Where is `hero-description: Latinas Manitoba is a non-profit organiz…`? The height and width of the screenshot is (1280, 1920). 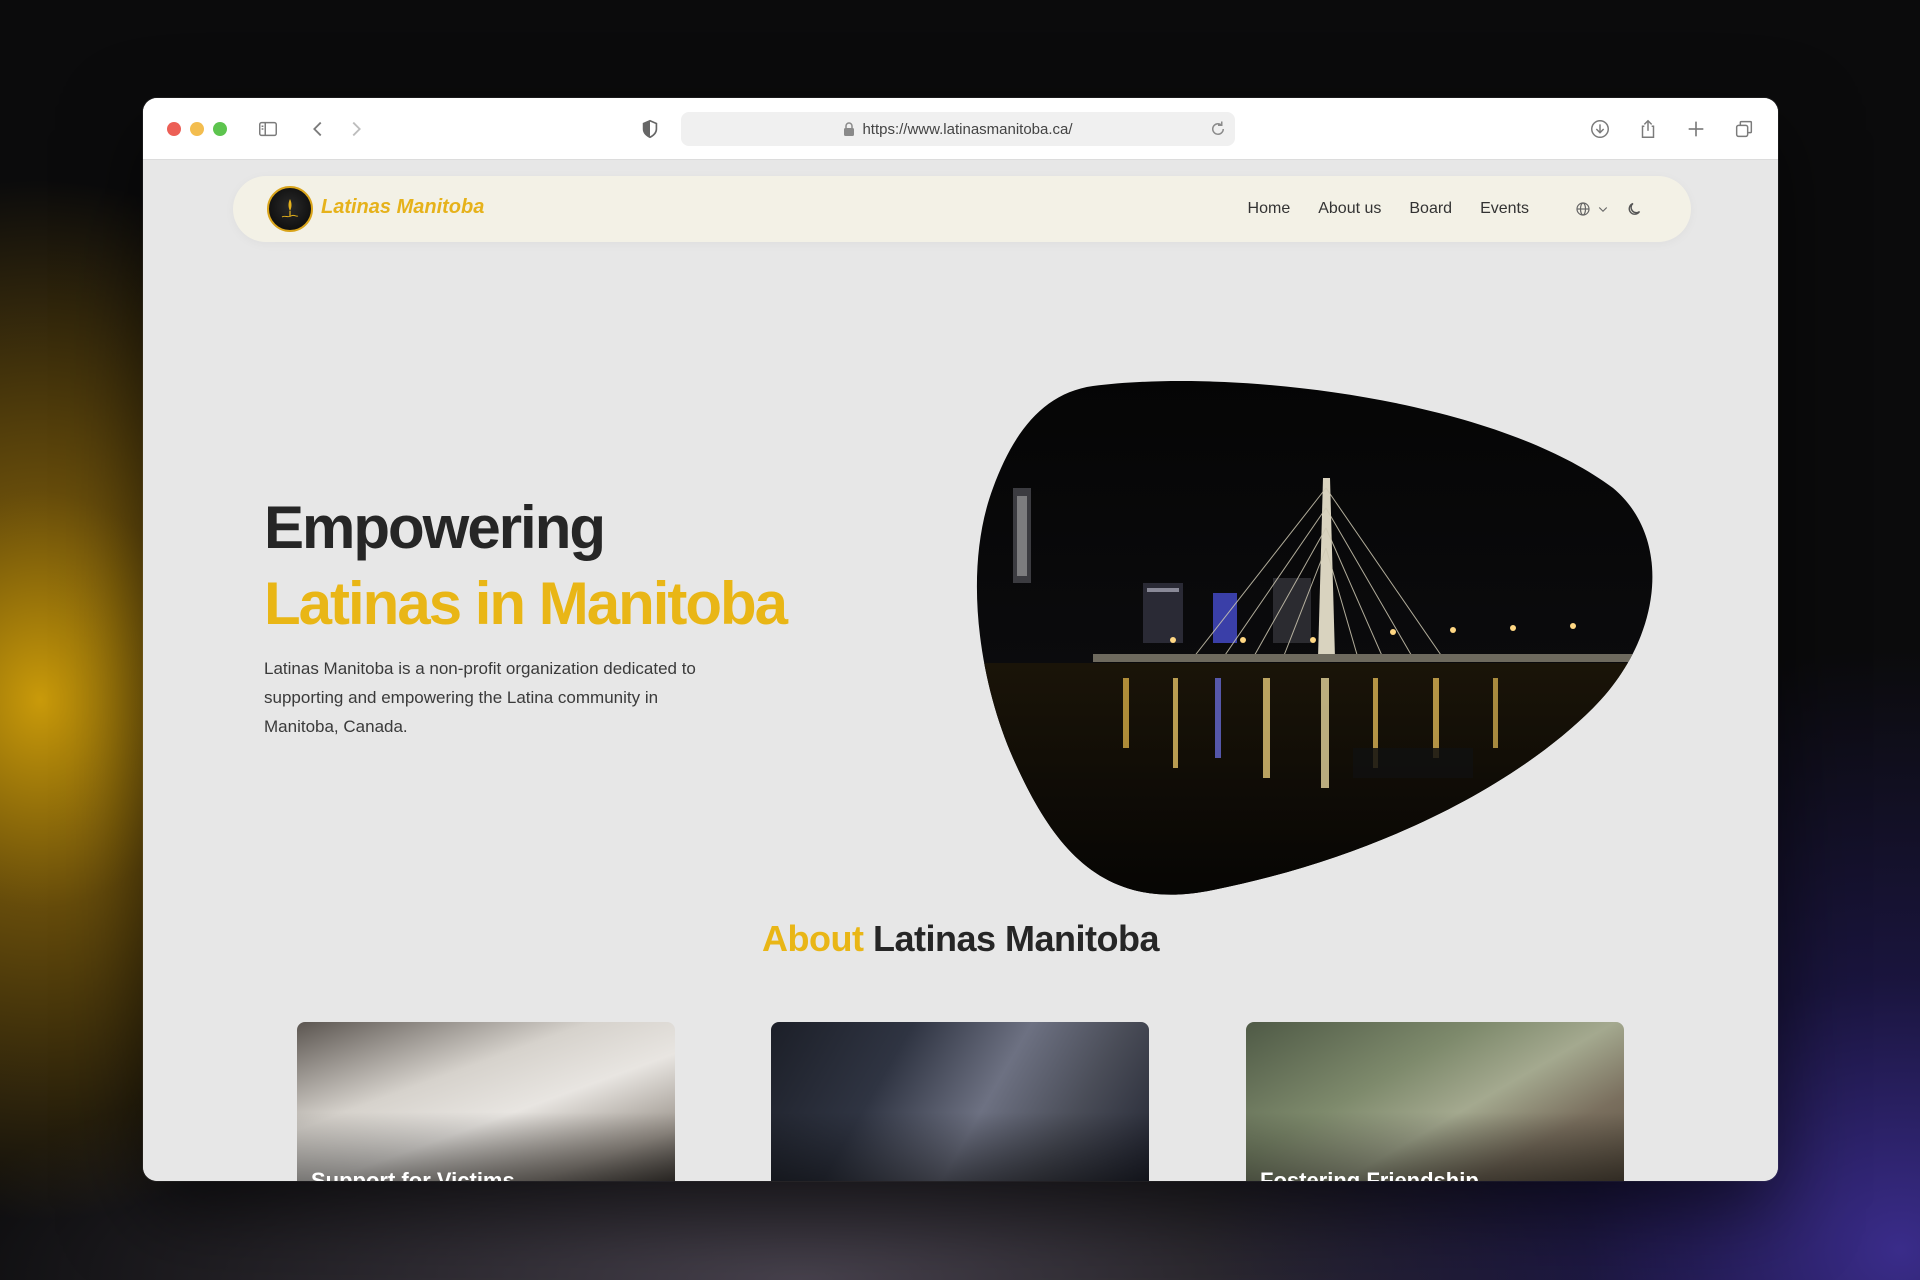
hero-description: Latinas Manitoba is a non-profit organiz… is located at coordinates (480, 697).